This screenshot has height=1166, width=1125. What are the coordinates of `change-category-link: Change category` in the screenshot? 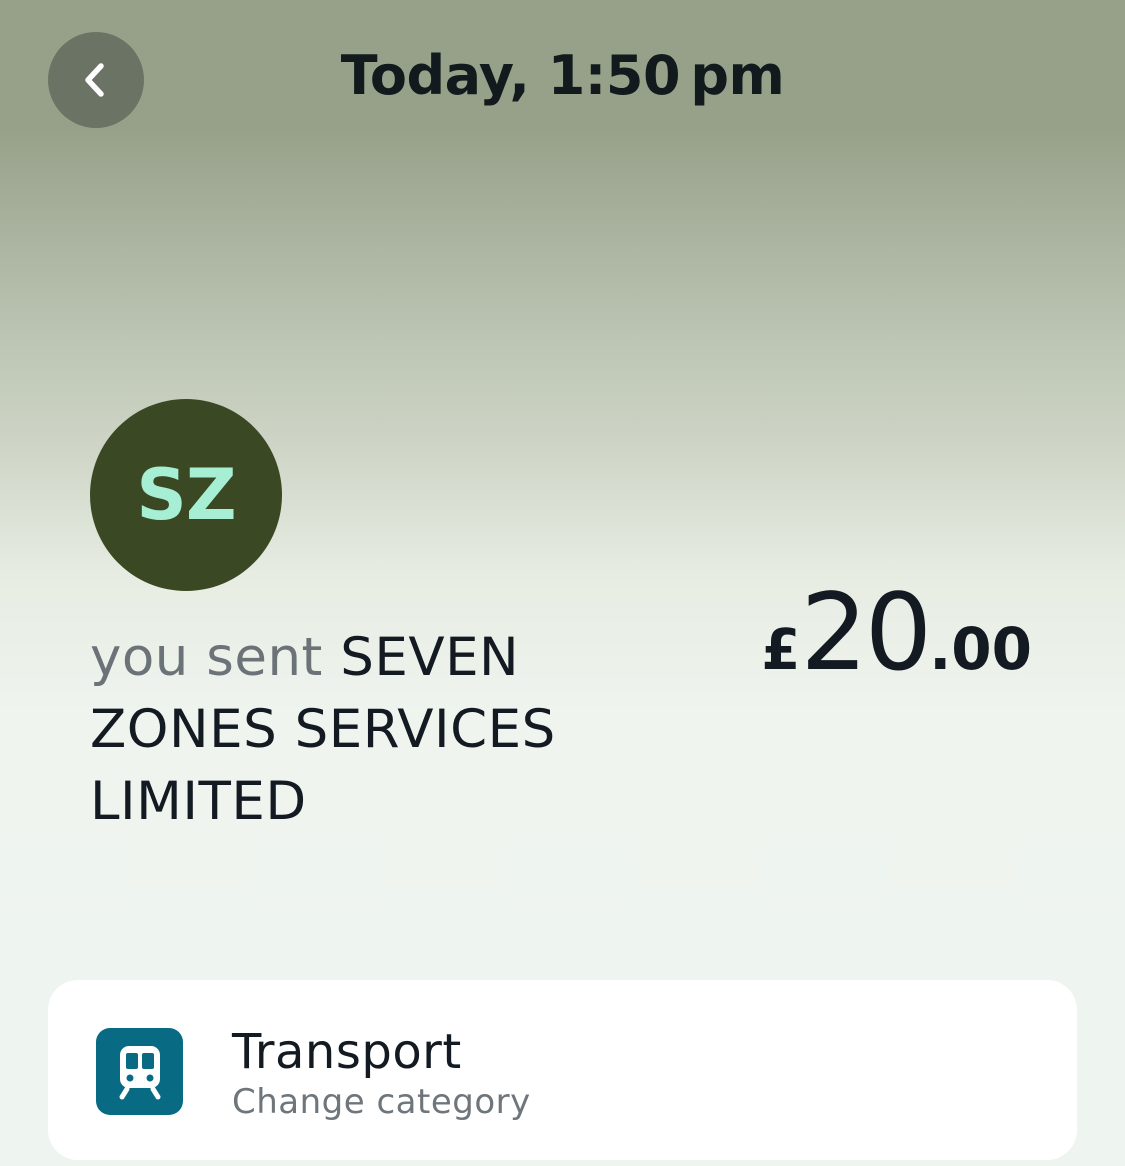 It's located at (381, 1102).